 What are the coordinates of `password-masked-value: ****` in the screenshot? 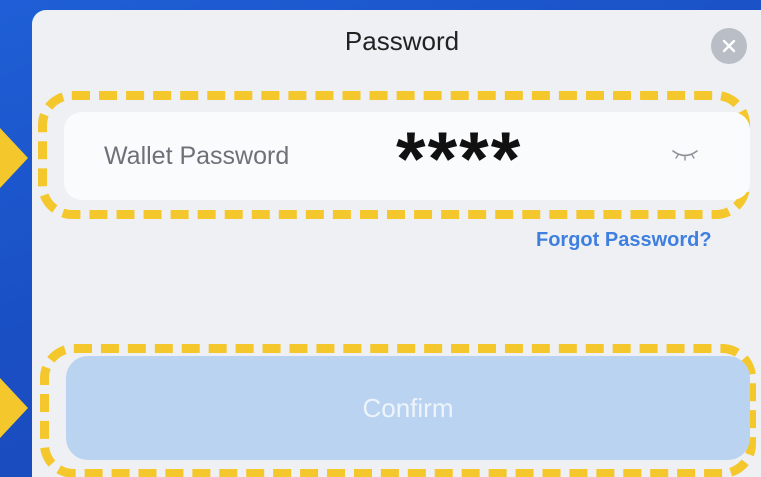 It's located at (459, 159).